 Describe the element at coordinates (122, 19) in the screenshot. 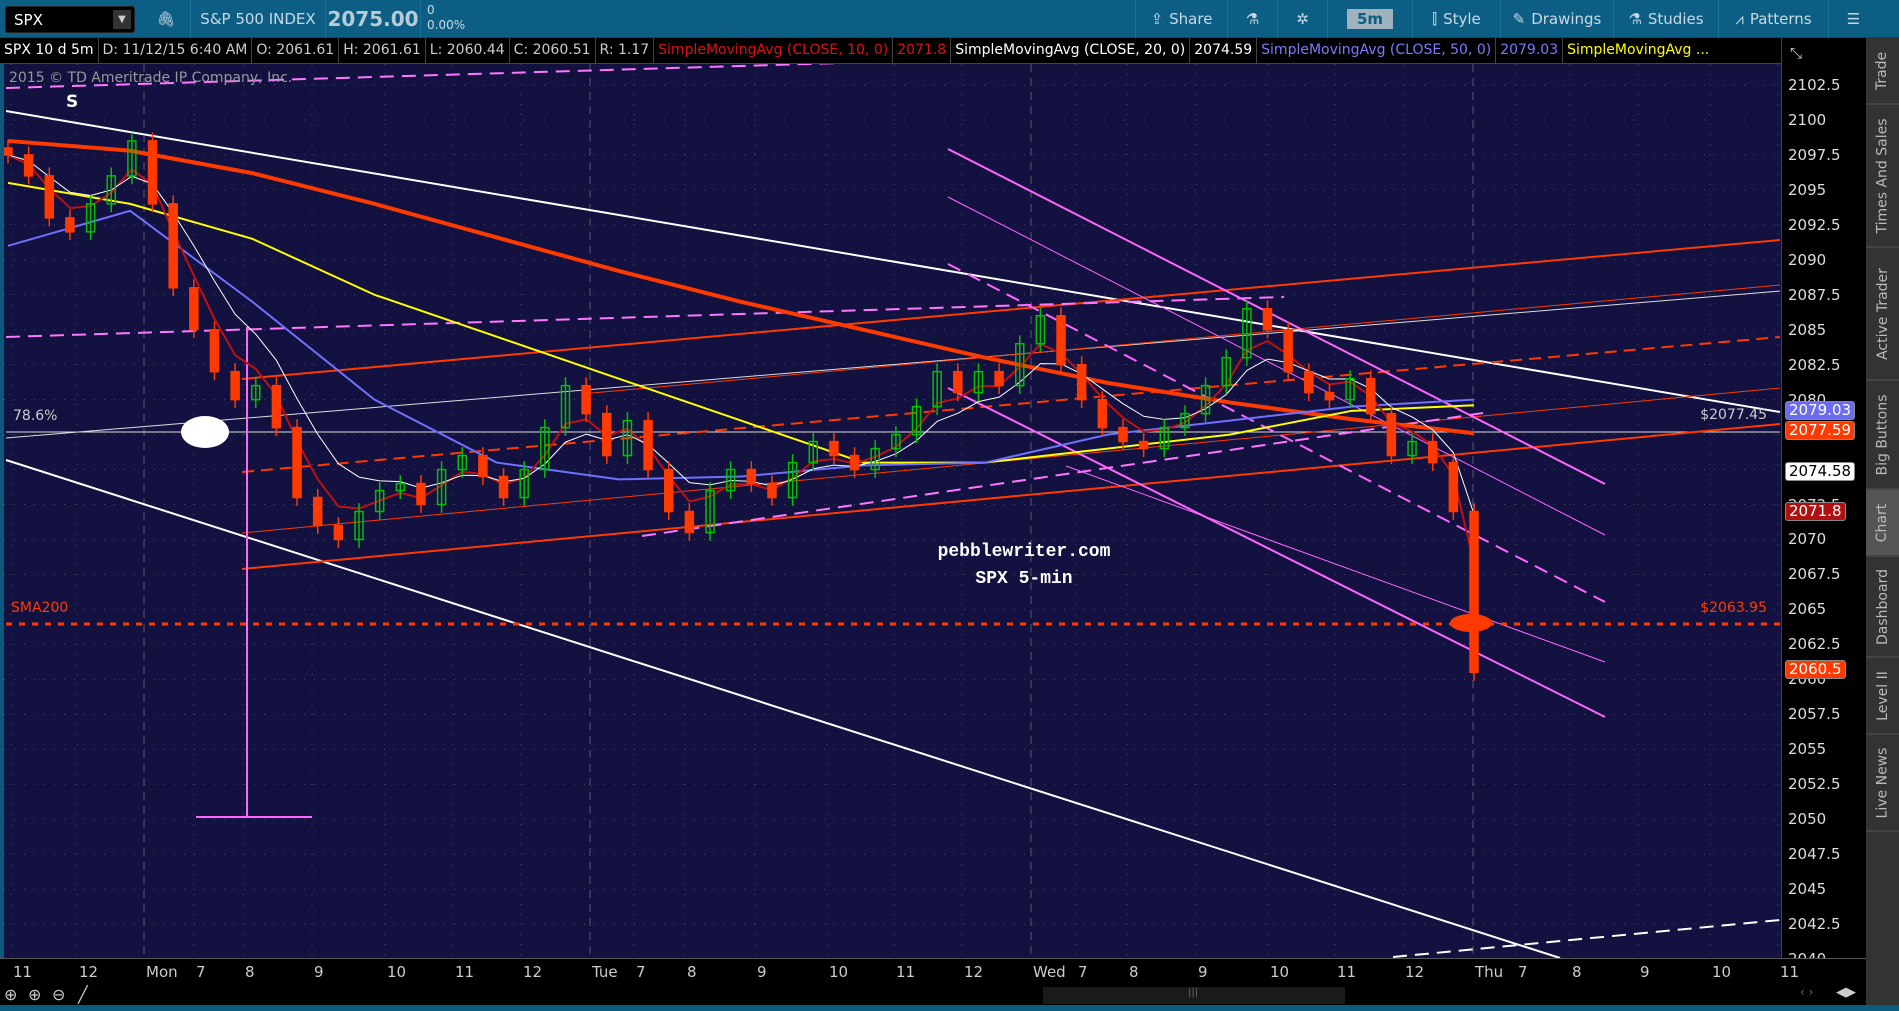

I see `chevron-down-icon: ▼` at that location.